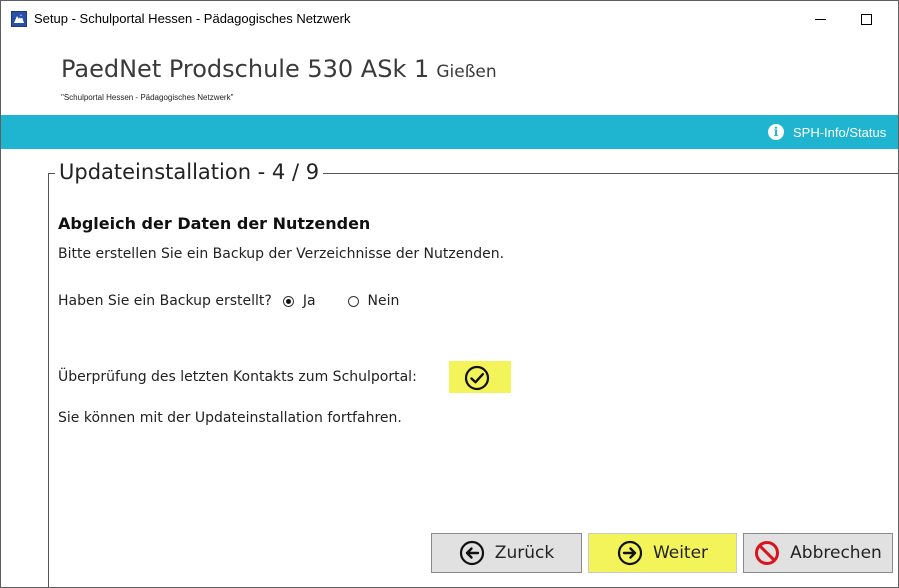 This screenshot has width=899, height=588. I want to click on cancel-button: Abbrechen, so click(818, 553).